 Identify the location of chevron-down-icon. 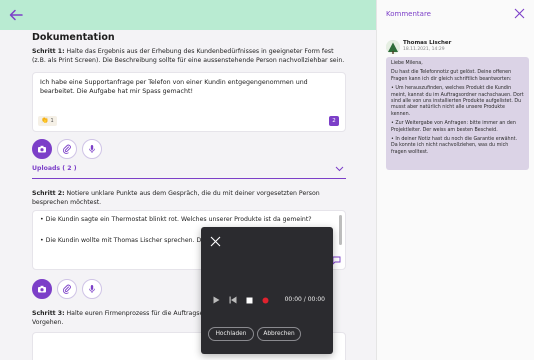
(339, 169).